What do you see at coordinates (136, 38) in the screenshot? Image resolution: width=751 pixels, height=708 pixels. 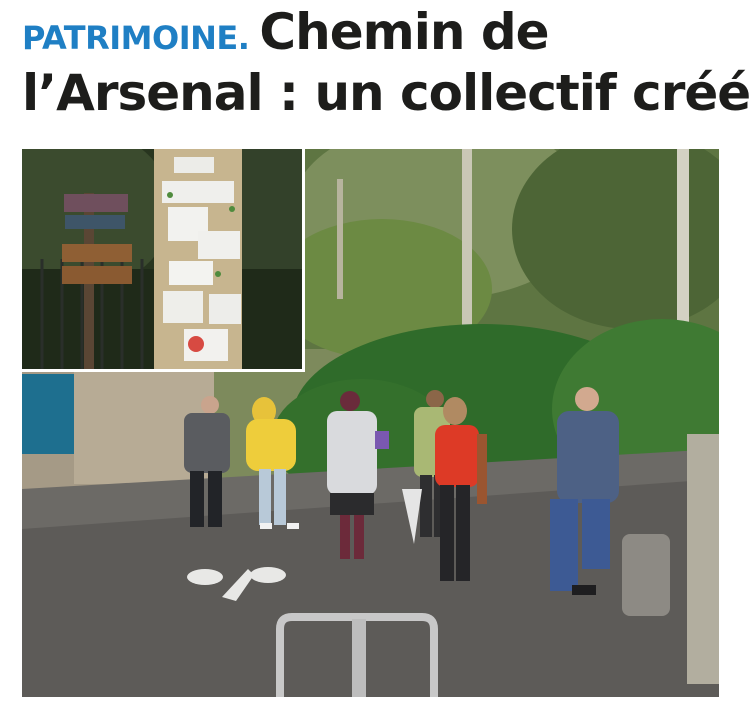 I see `section-kicker: PATRIMOINE.` at bounding box center [136, 38].